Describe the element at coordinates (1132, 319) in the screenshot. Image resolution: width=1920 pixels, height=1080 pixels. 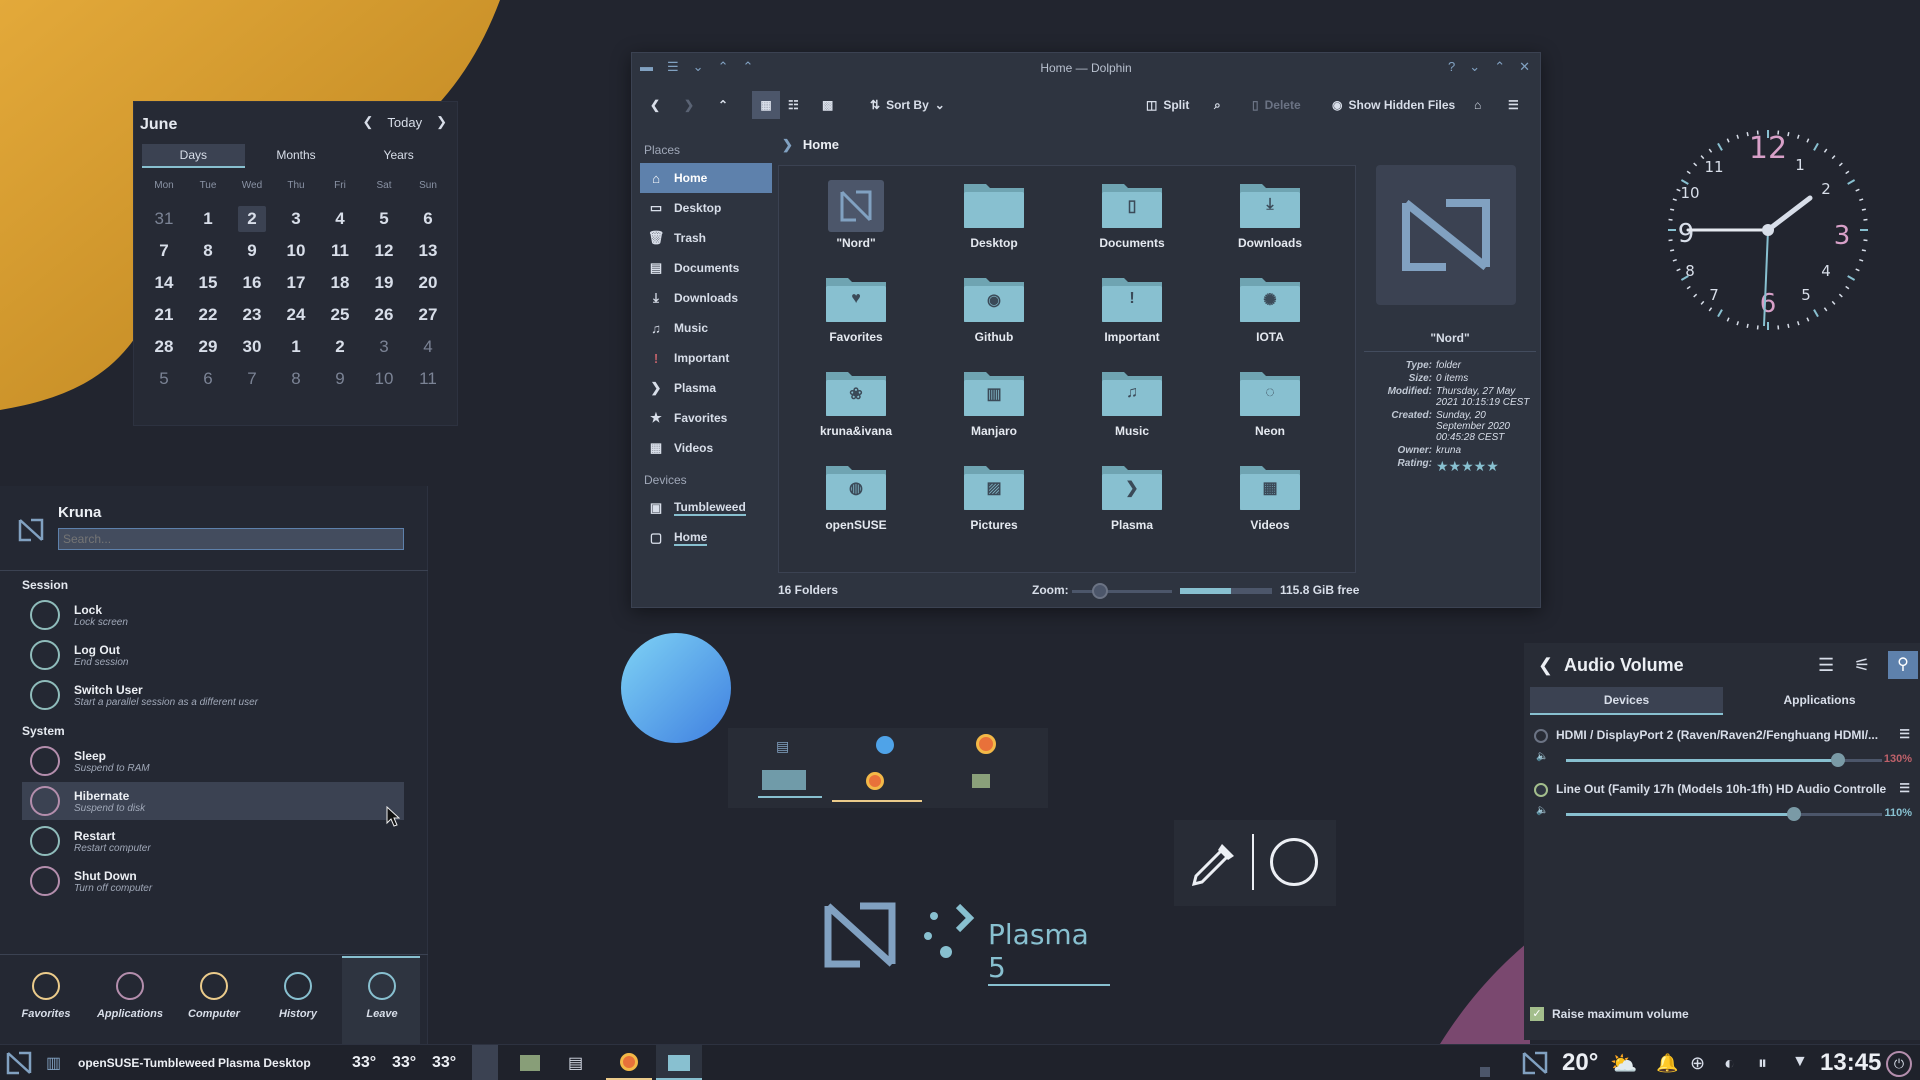
I see `folder-item: ! Important` at that location.